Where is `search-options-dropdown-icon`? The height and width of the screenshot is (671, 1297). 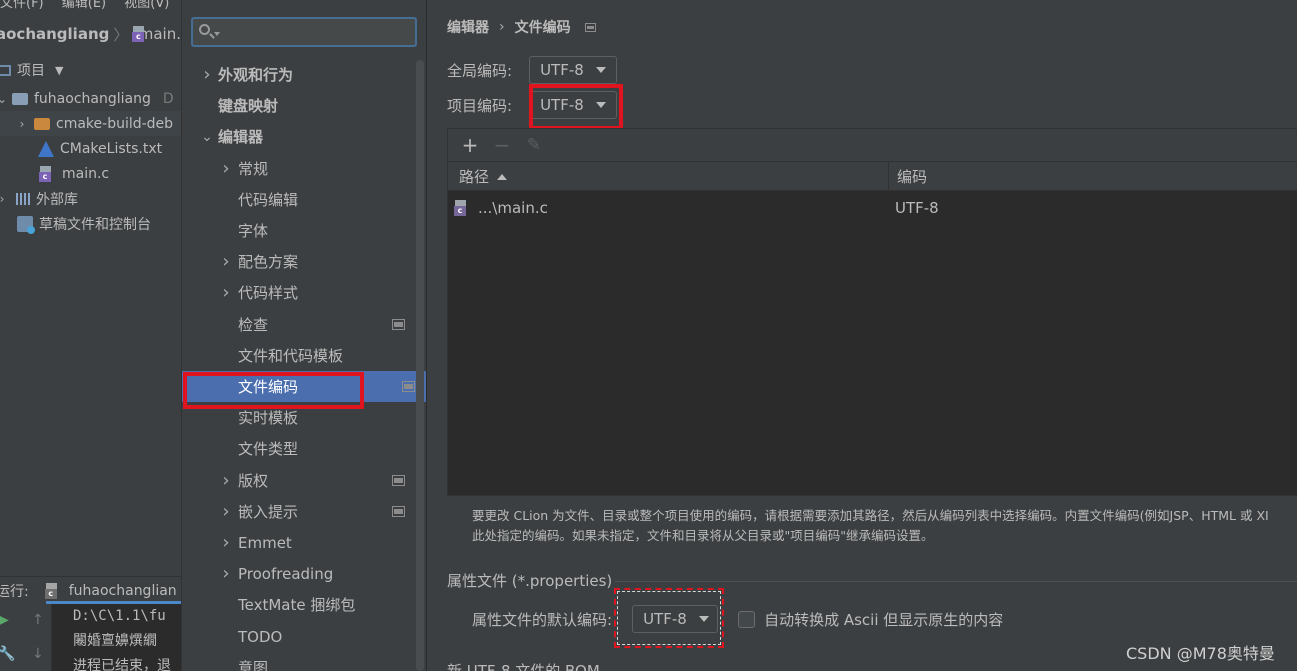
search-options-dropdown-icon is located at coordinates (217, 34).